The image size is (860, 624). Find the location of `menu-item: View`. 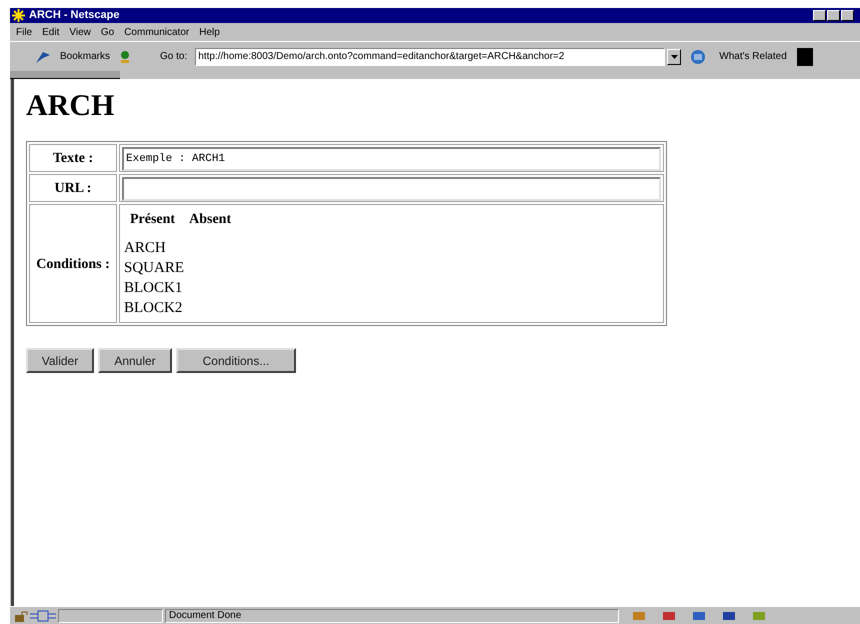

menu-item: View is located at coordinates (80, 32).